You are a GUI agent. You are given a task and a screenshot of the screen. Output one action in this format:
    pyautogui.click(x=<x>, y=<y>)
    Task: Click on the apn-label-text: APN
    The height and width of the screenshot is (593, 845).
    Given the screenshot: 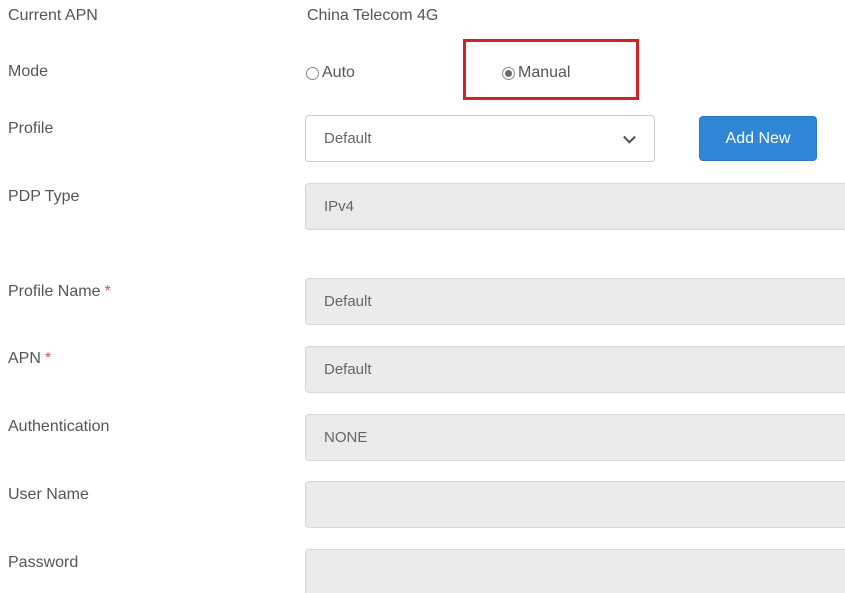 What is the action you would take?
    pyautogui.click(x=24, y=358)
    